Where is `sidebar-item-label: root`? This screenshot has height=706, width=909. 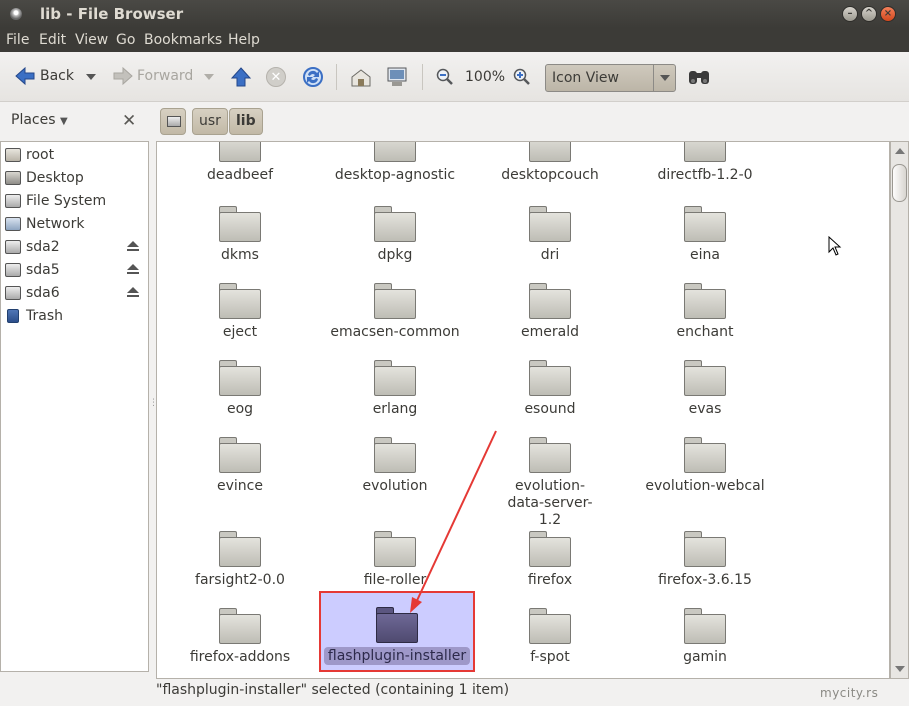 sidebar-item-label: root is located at coordinates (40, 155).